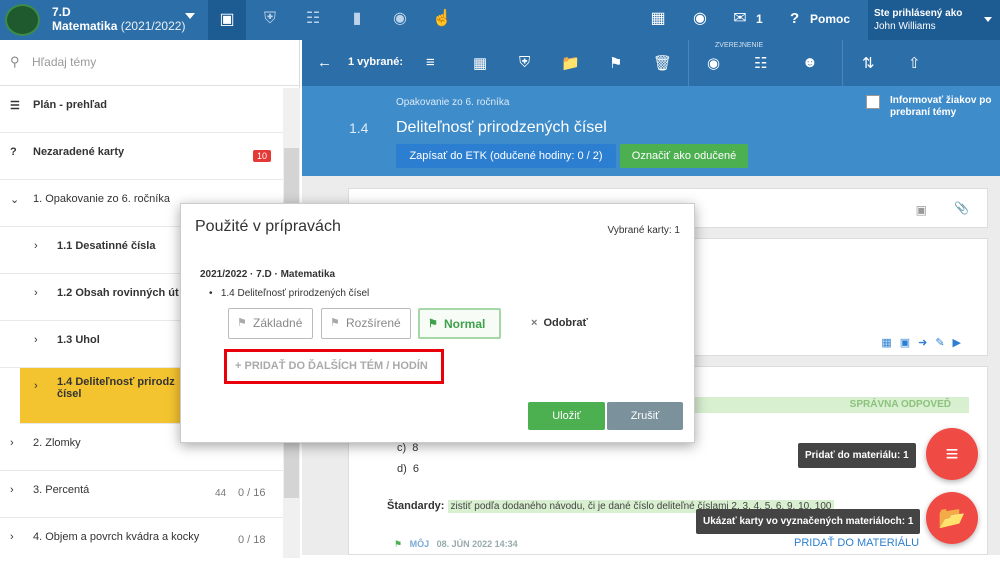 The image size is (1000, 565). I want to click on write-etk-button: Zapísať do ETK (odučené hodiny: 0 / 2), so click(506, 156).